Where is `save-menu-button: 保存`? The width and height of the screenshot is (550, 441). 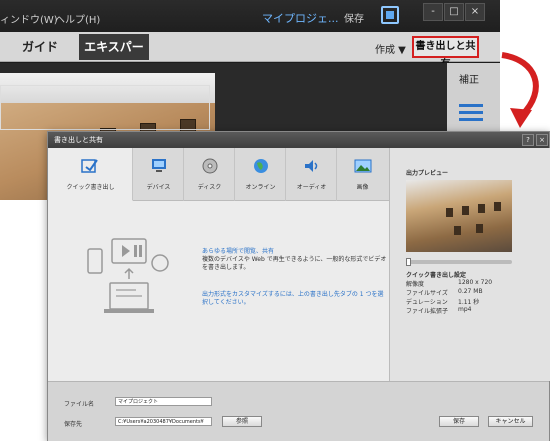 save-menu-button: 保存 is located at coordinates (354, 17).